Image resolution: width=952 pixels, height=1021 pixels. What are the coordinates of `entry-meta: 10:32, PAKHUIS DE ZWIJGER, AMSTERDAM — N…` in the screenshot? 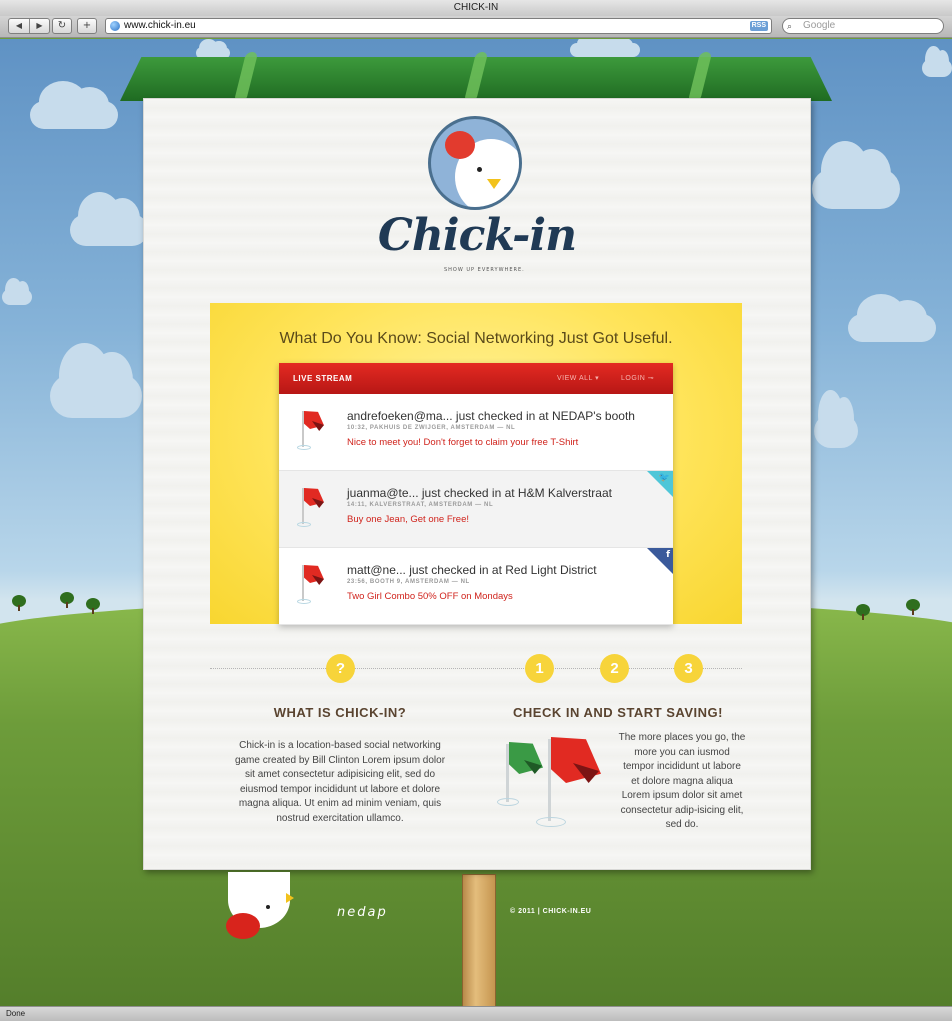 It's located at (431, 428).